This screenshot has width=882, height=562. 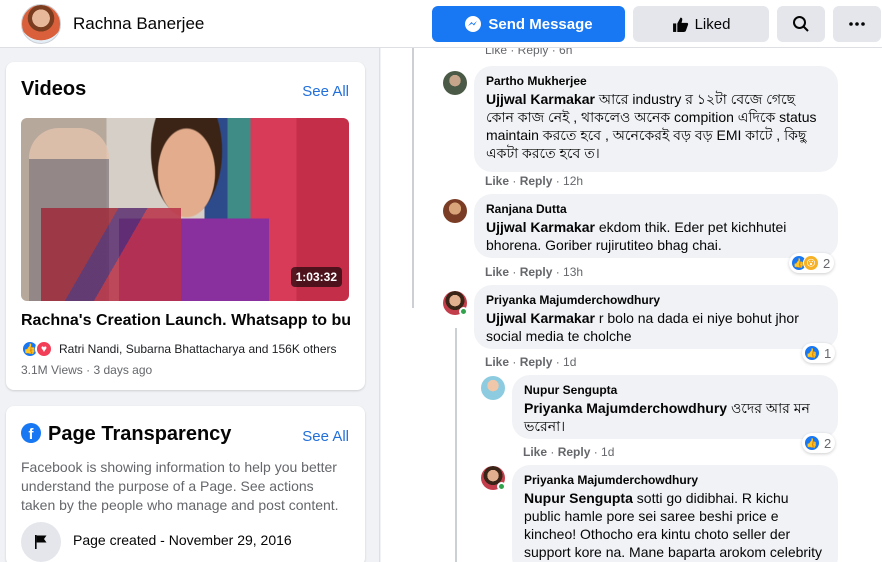 I want to click on send-message-label: Send Message, so click(x=540, y=24).